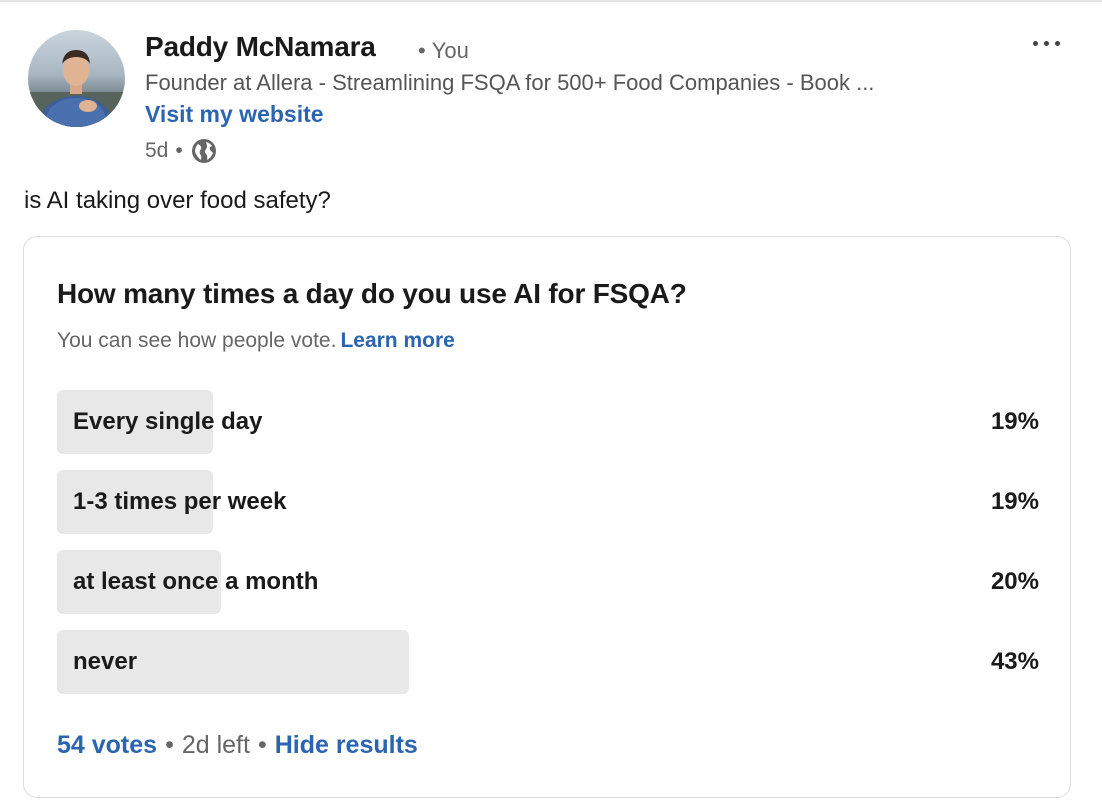 Image resolution: width=1102 pixels, height=806 pixels. What do you see at coordinates (180, 501) in the screenshot?
I see `option-label: 1-3 times per week` at bounding box center [180, 501].